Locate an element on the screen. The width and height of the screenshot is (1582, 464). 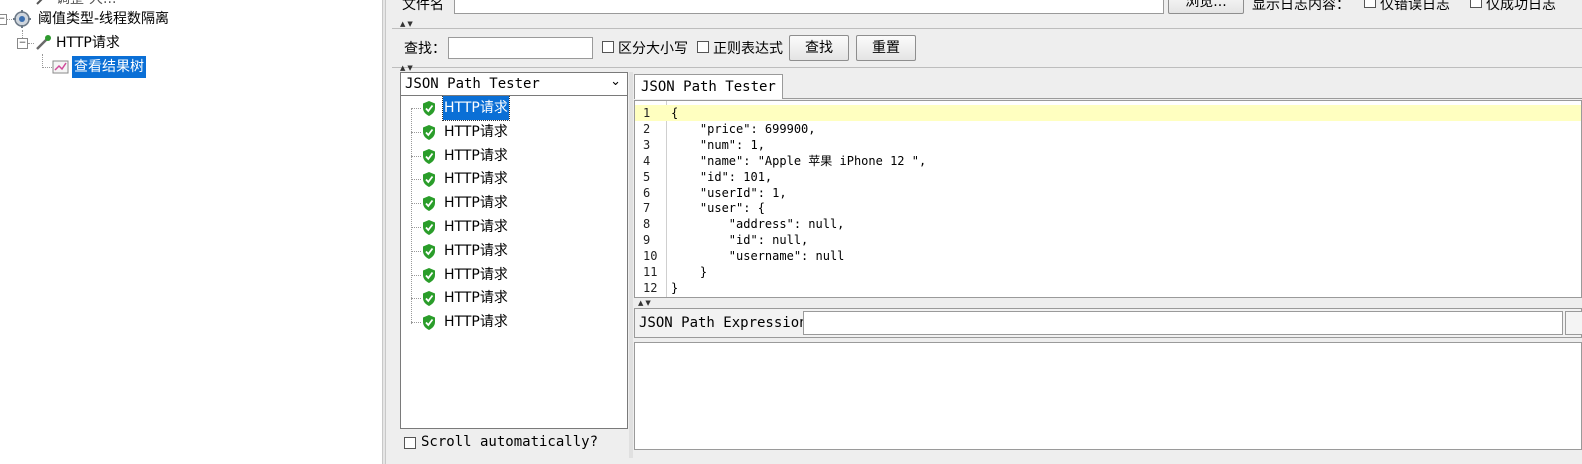
success-only-label: 仅成功日志 is located at coordinates (1521, 6).